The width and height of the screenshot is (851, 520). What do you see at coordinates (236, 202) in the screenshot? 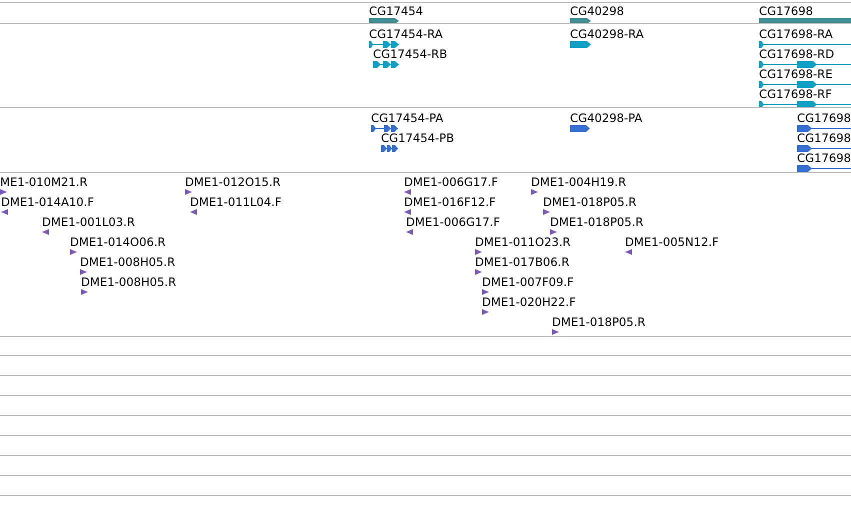
I see `feature-label: DME1-011L04.F` at bounding box center [236, 202].